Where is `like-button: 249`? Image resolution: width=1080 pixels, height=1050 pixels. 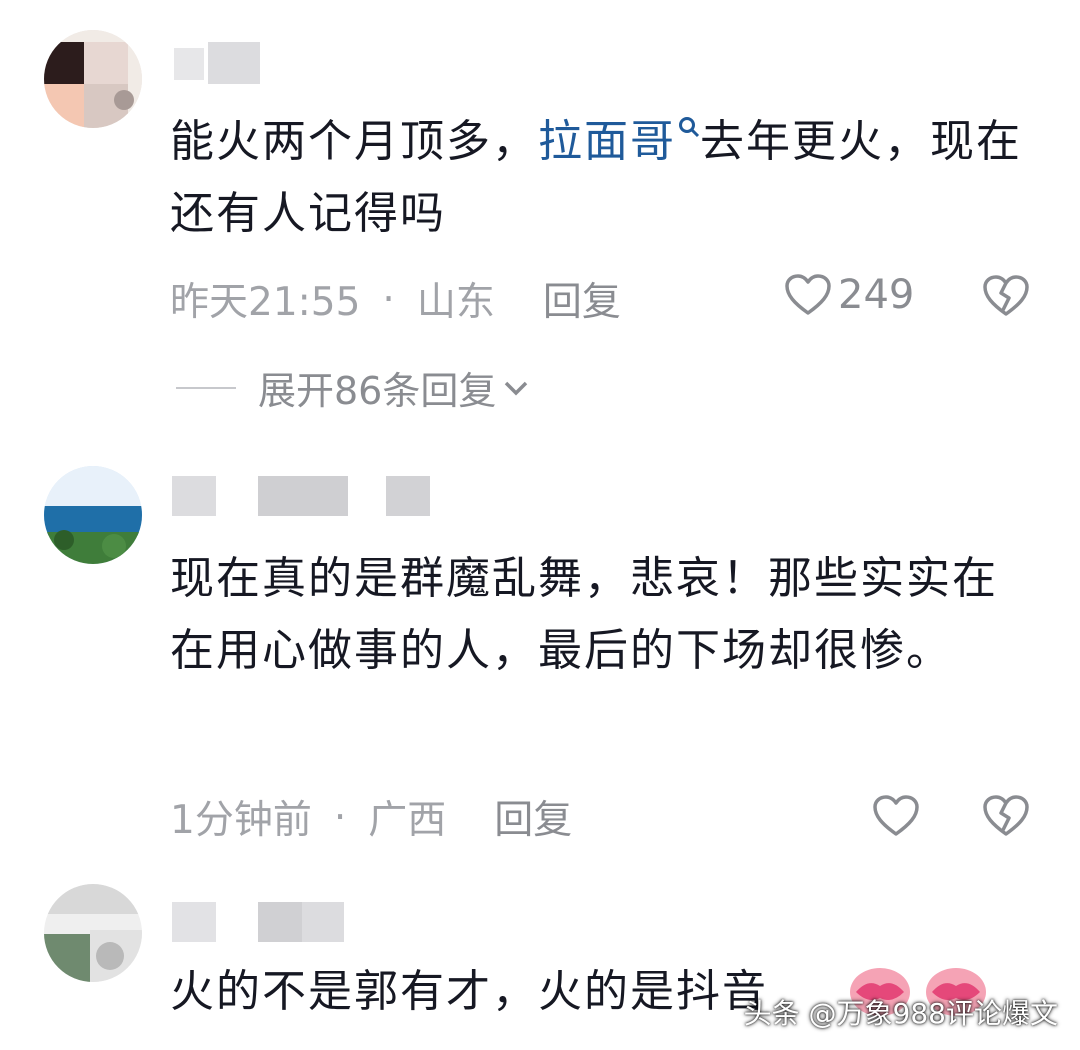
like-button: 249 is located at coordinates (849, 295).